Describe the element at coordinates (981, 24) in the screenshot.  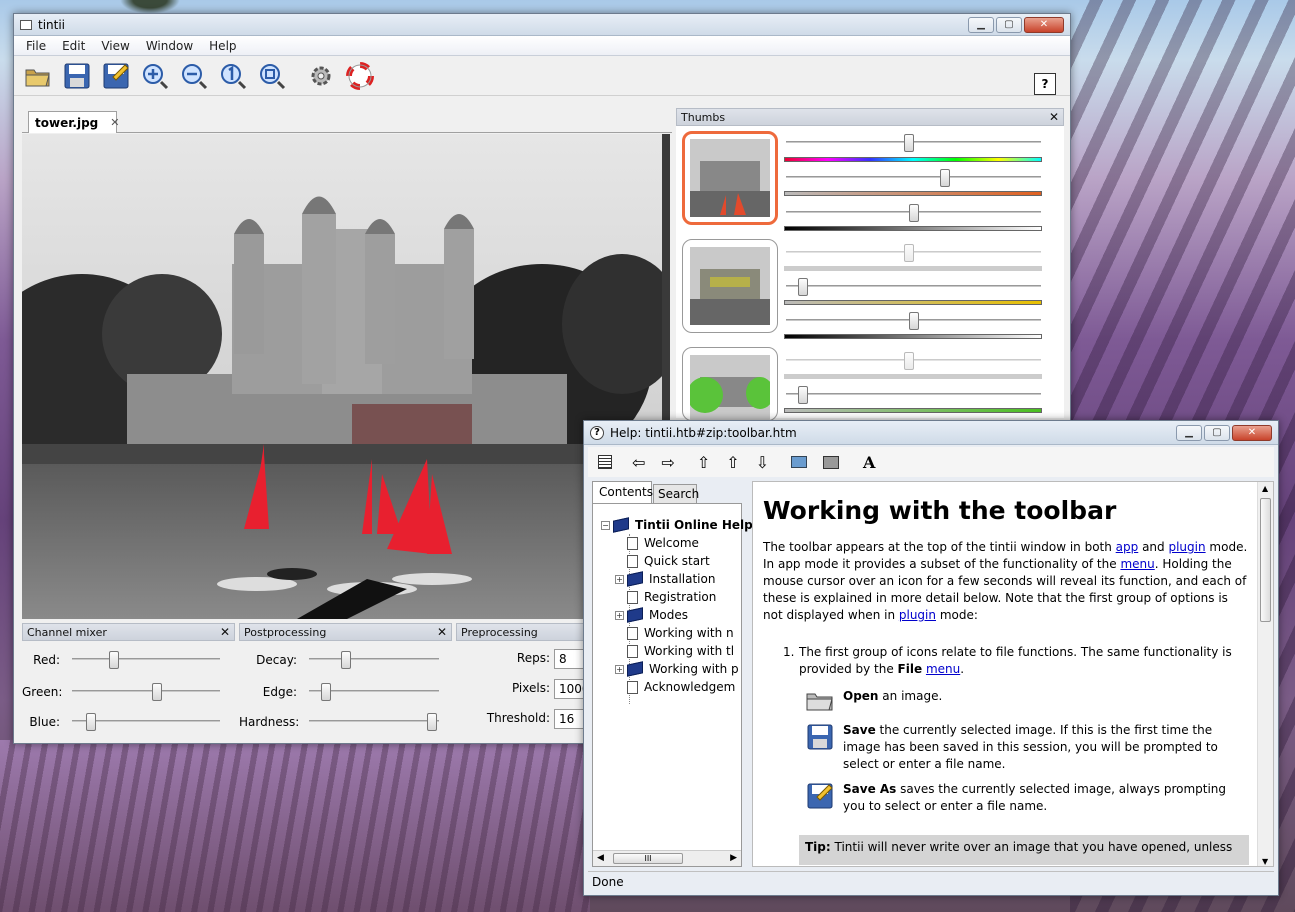
I see `minimize-button: ▁` at that location.